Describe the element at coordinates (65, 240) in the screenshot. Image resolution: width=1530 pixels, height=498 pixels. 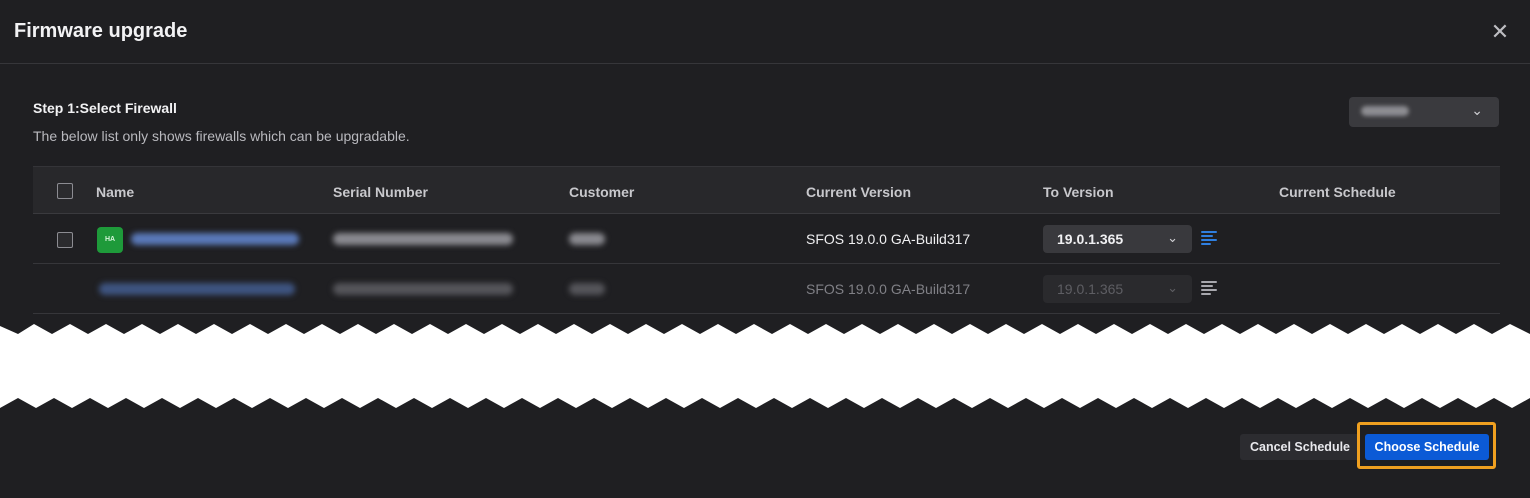
I see `row-checkbox` at that location.